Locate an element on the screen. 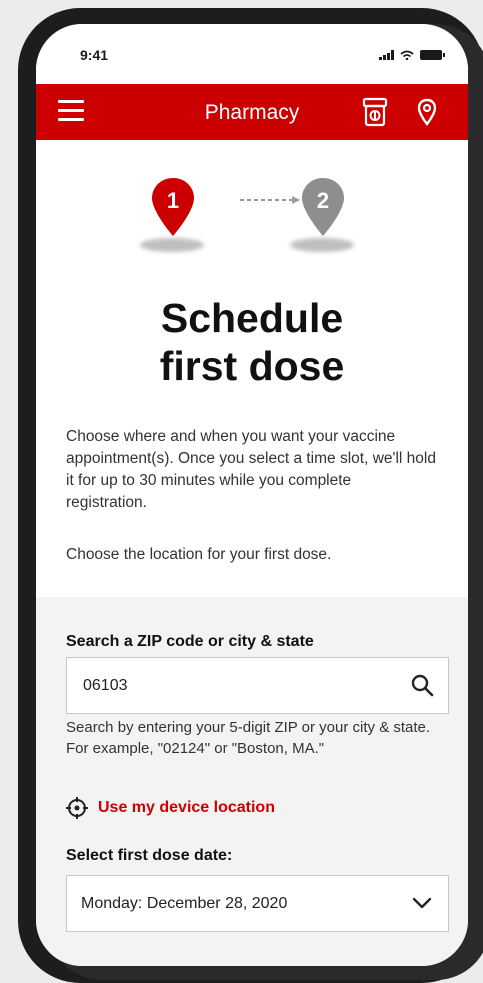  app-title: Pharmacy is located at coordinates (252, 112).